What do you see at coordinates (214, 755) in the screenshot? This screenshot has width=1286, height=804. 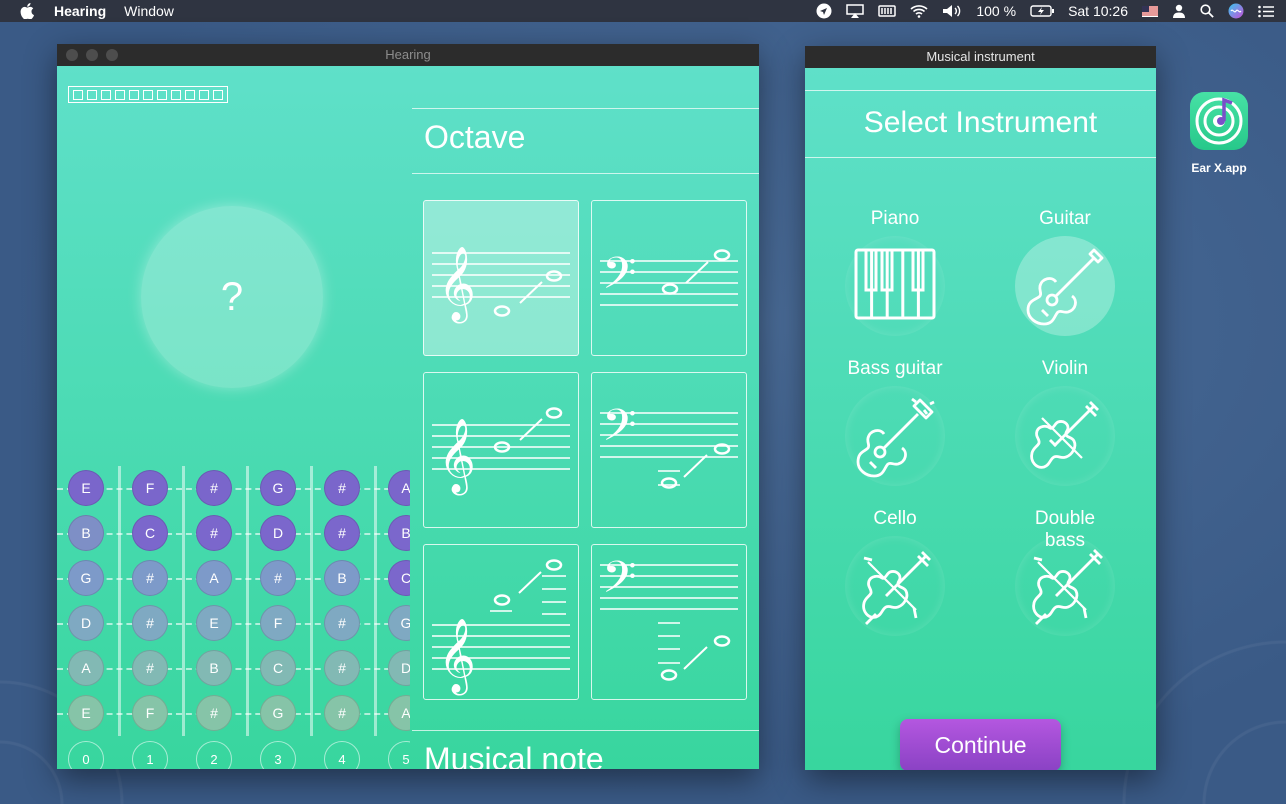 I see `fret-number: 2` at bounding box center [214, 755].